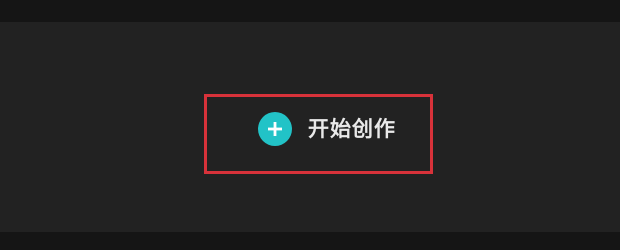 The image size is (620, 250). What do you see at coordinates (310, 11) in the screenshot?
I see `top-strip` at bounding box center [310, 11].